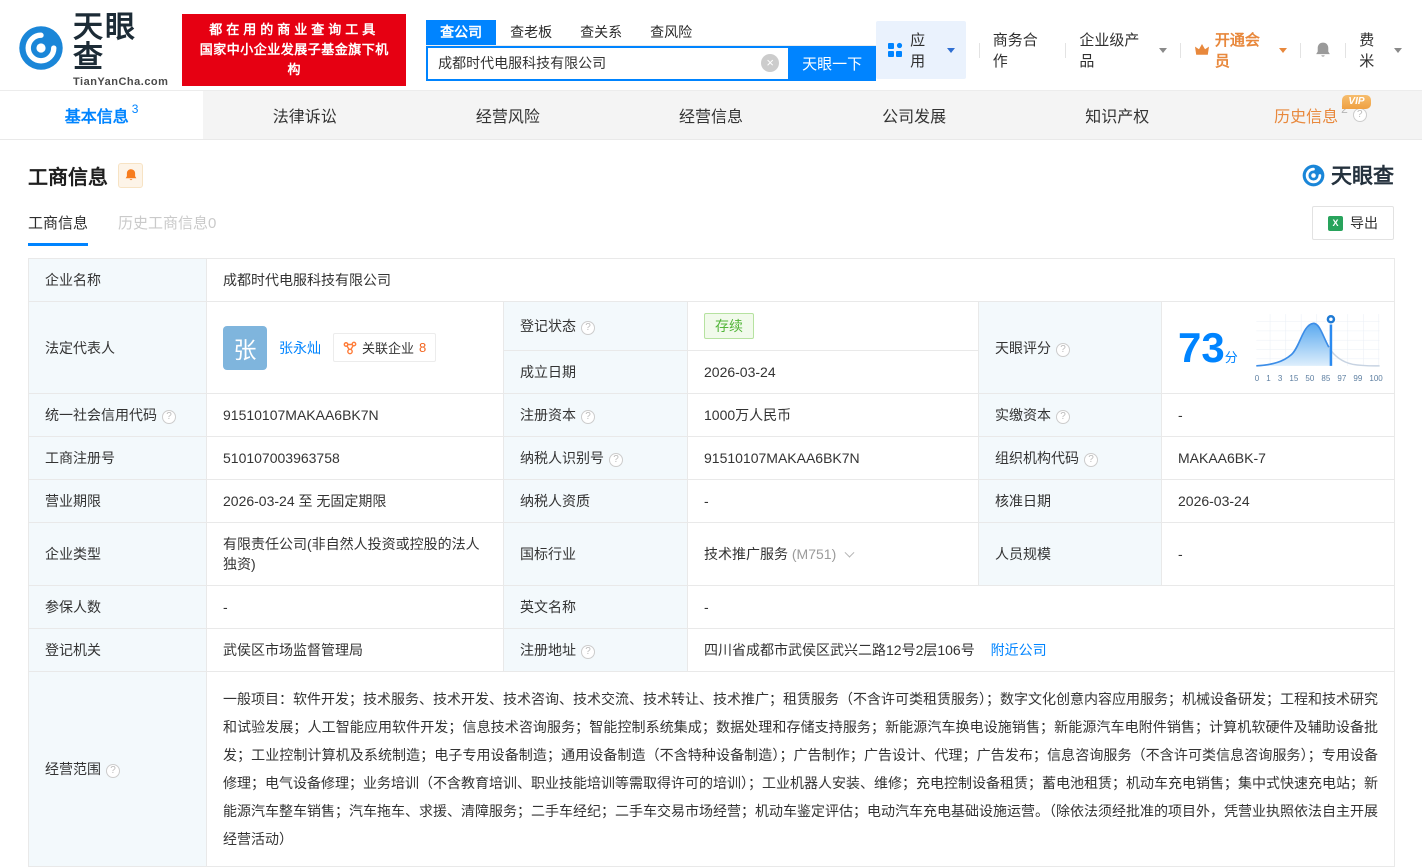 Image resolution: width=1422 pixels, height=867 pixels. Describe the element at coordinates (1117, 117) in the screenshot. I see `tab-intellectual-property-label: 知识产权` at that location.